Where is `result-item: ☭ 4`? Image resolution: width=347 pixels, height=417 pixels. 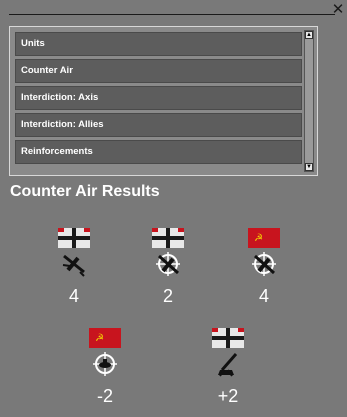
result-item: ☭ 4 is located at coordinates (264, 267).